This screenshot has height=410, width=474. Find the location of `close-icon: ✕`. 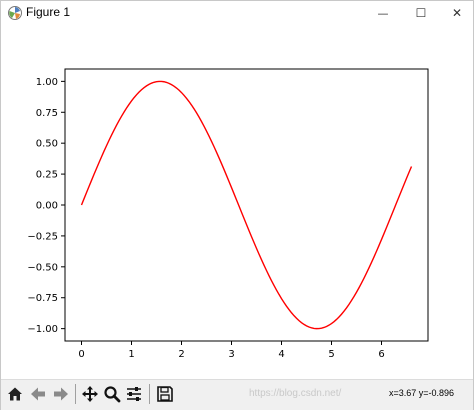

close-icon: ✕ is located at coordinates (457, 13).